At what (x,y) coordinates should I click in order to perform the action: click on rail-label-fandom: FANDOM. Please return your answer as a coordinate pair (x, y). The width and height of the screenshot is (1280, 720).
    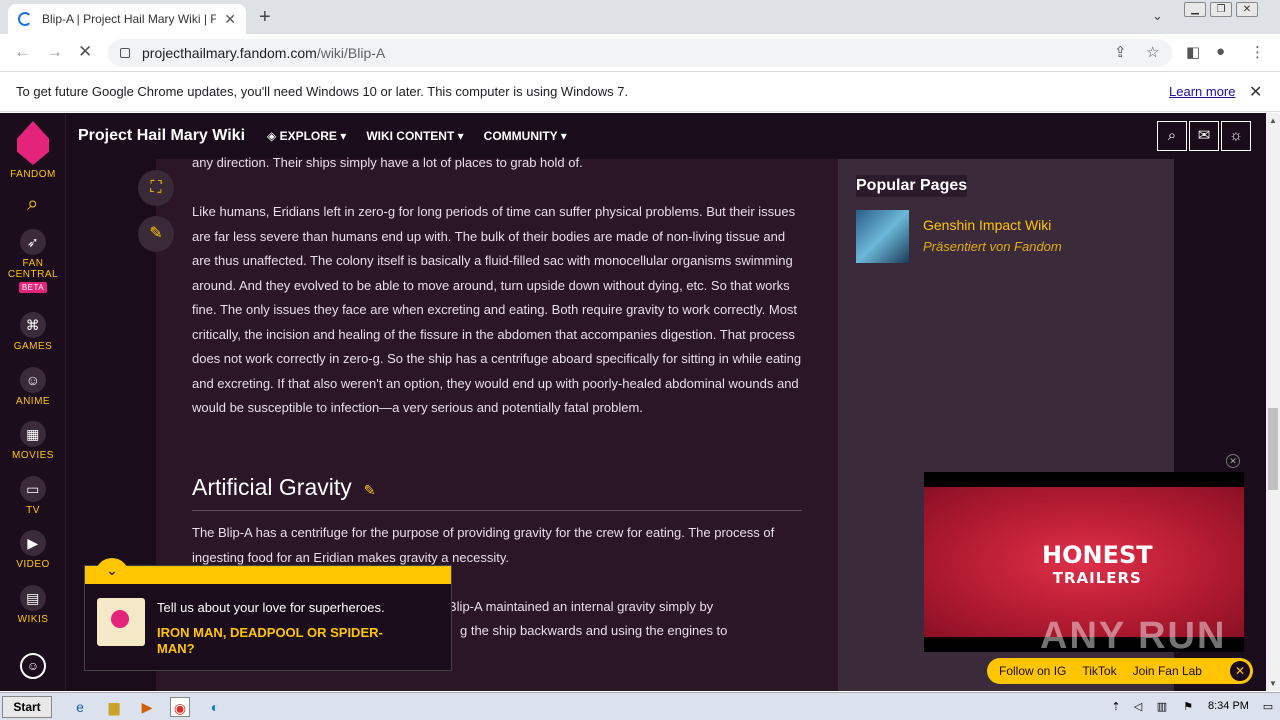
    Looking at the image, I should click on (33, 174).